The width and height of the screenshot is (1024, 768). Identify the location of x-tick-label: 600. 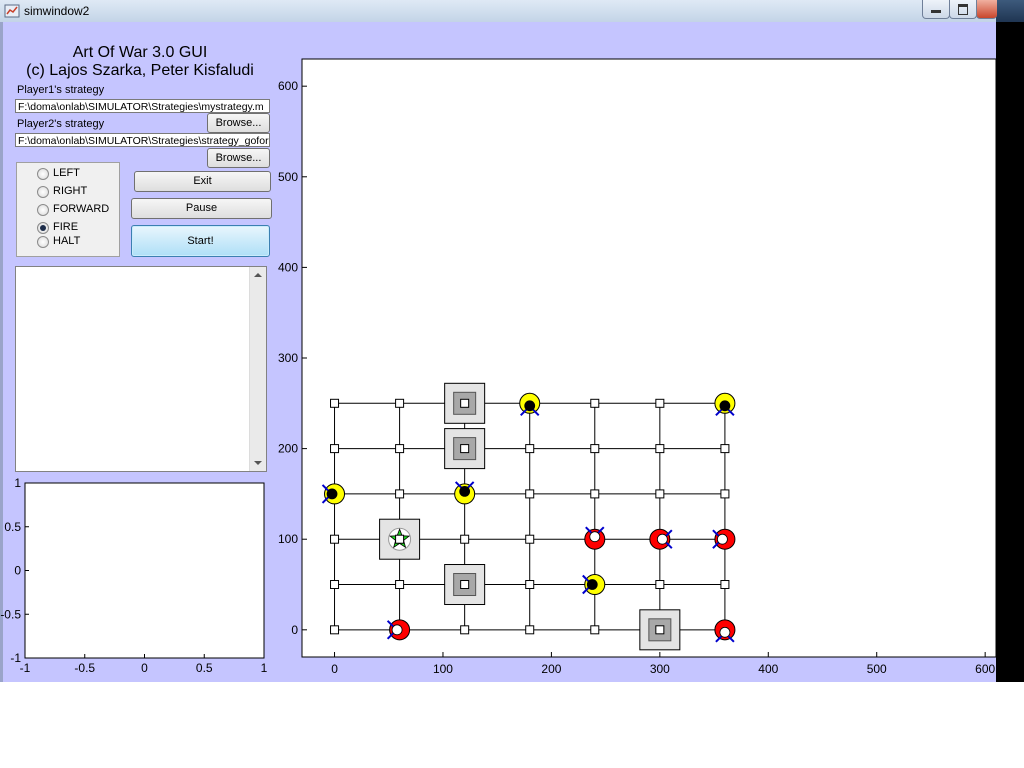
(985, 669).